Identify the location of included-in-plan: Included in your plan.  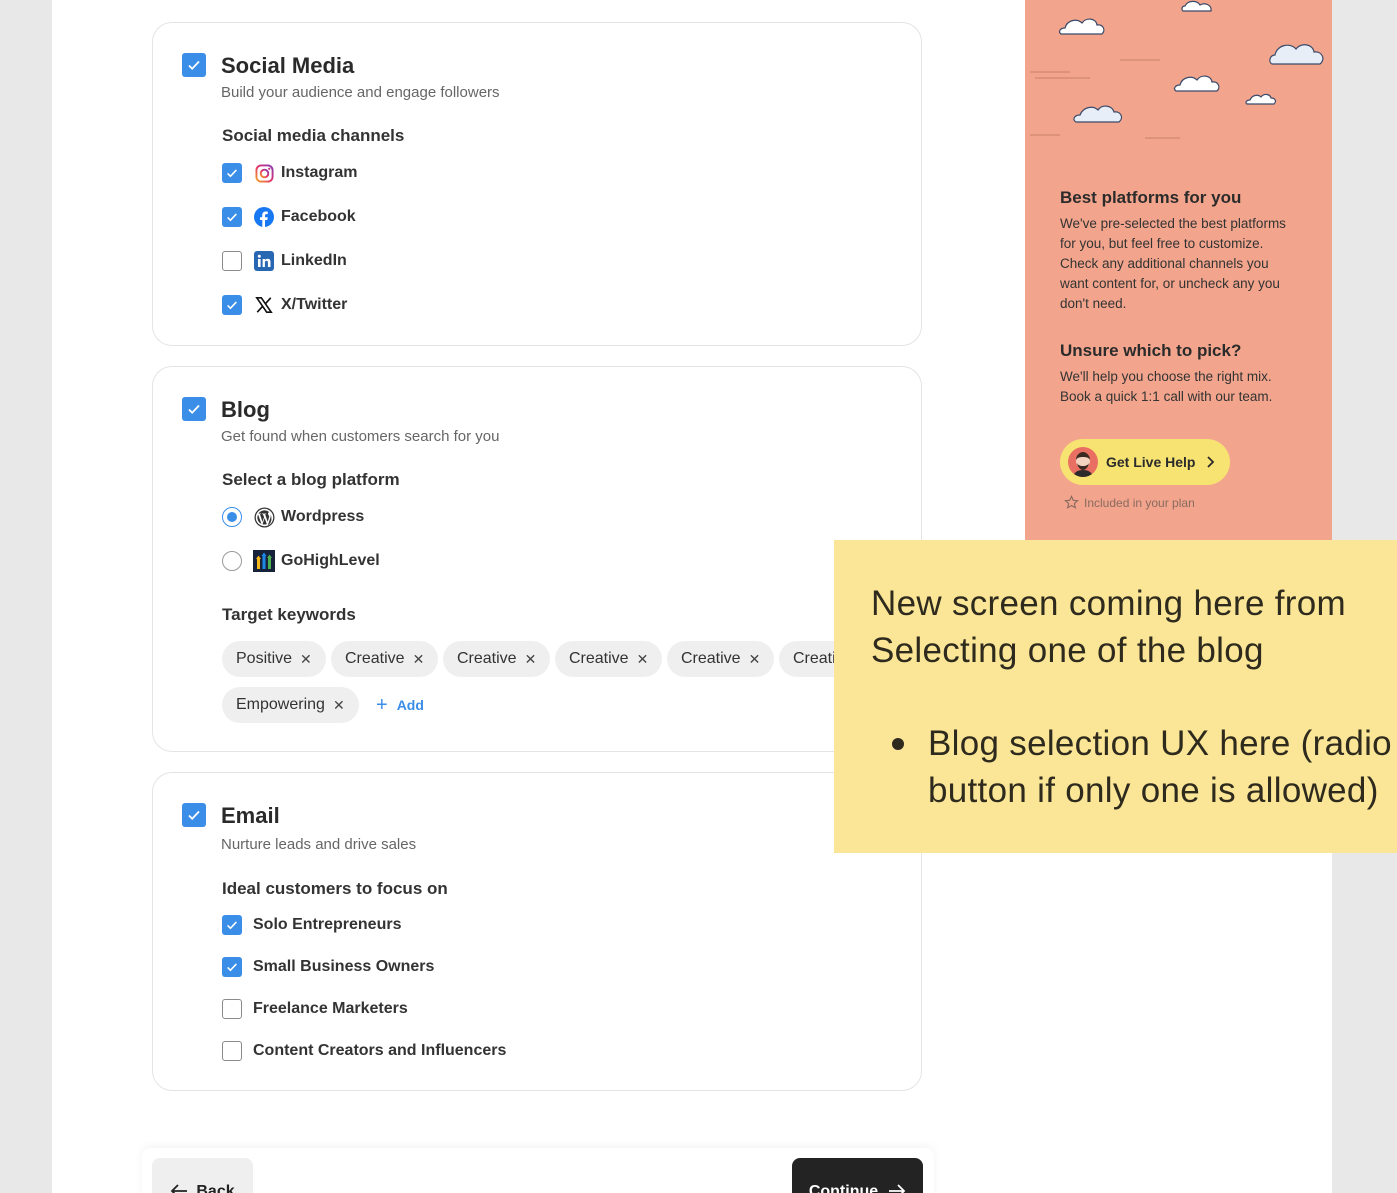
(1129, 502).